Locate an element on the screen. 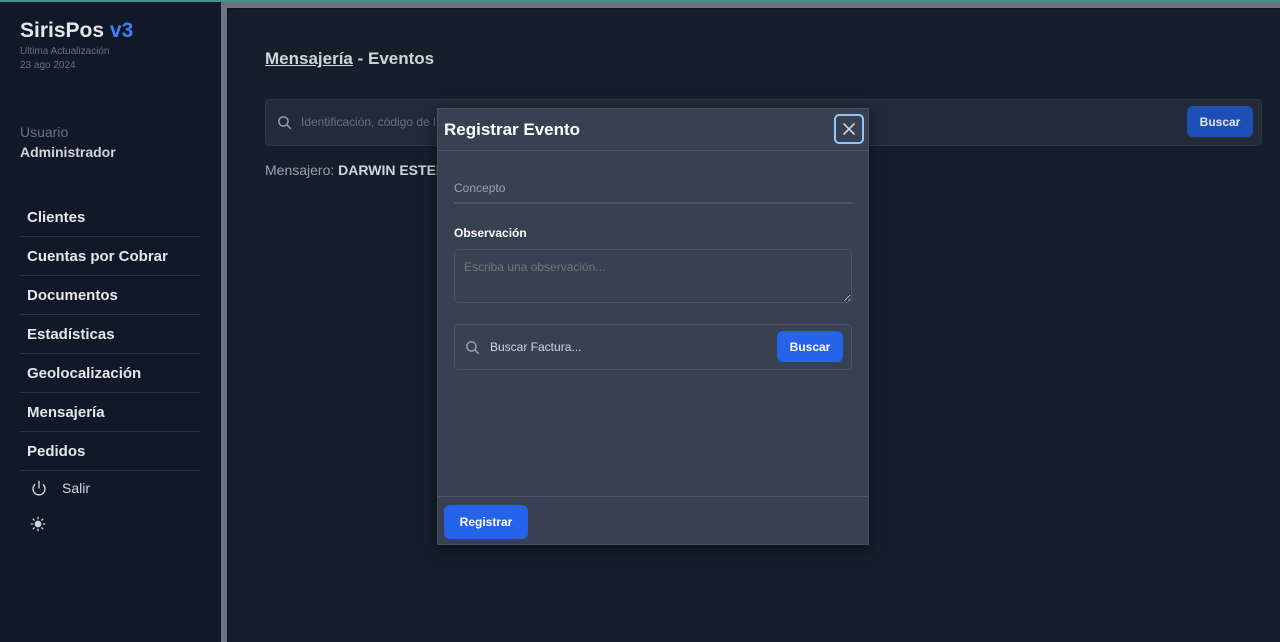 Image resolution: width=1280 pixels, height=642 pixels. update-label: Ultima Actualización is located at coordinates (65, 51).